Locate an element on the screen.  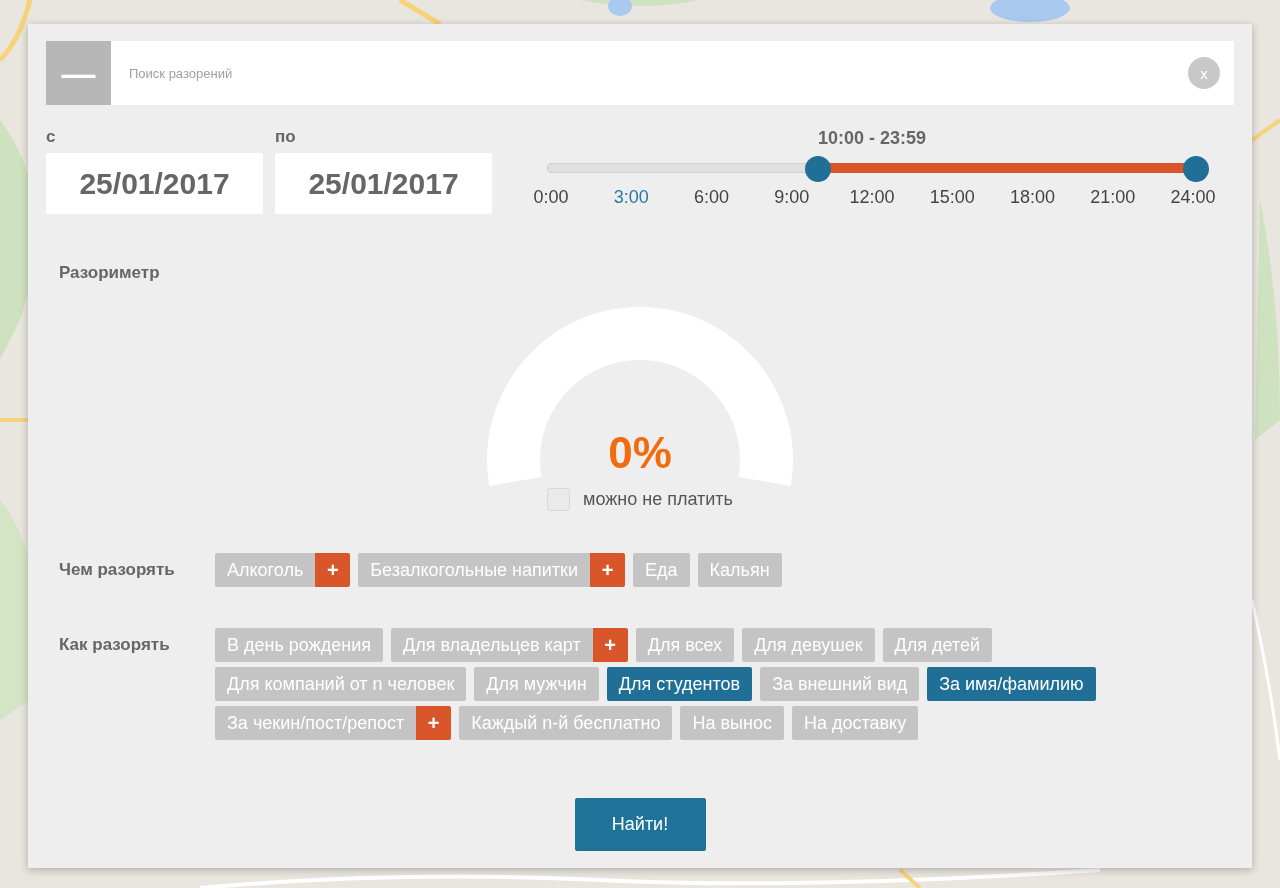
tag: Для мужчин is located at coordinates (536, 684).